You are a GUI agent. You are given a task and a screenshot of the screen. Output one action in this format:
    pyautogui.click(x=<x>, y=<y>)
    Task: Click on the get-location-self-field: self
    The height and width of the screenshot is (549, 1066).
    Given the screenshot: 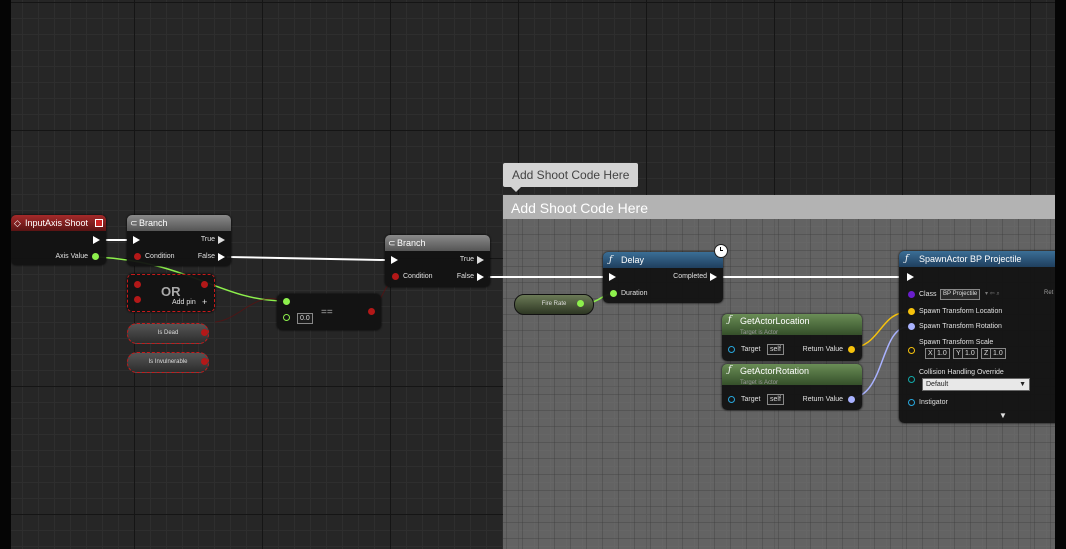 What is the action you would take?
    pyautogui.click(x=775, y=349)
    